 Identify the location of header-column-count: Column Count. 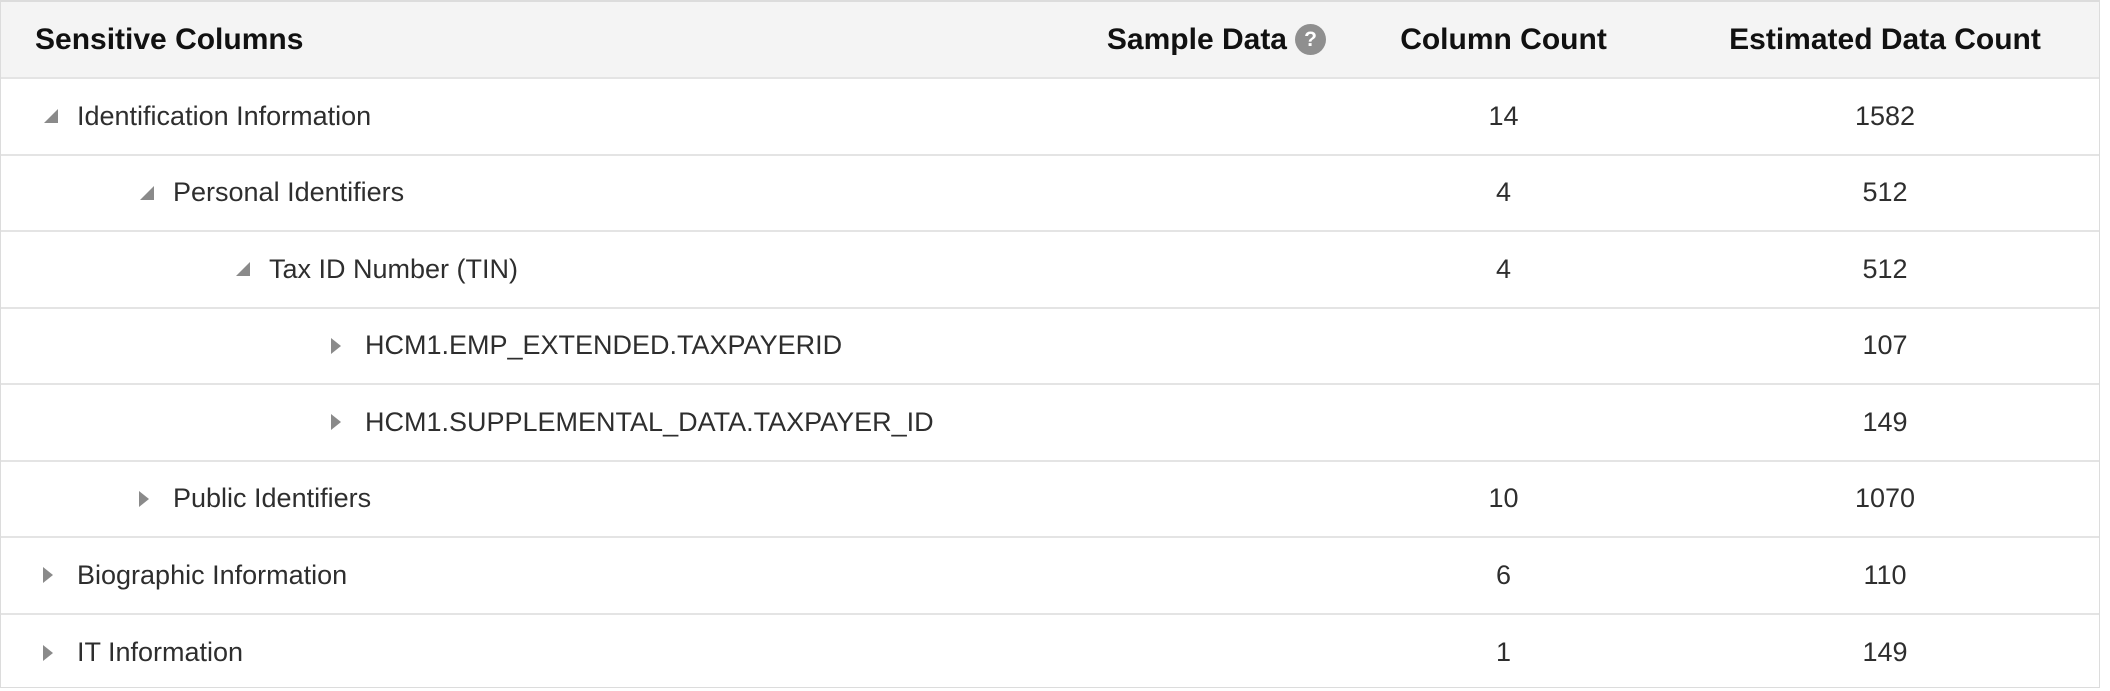
(1503, 40).